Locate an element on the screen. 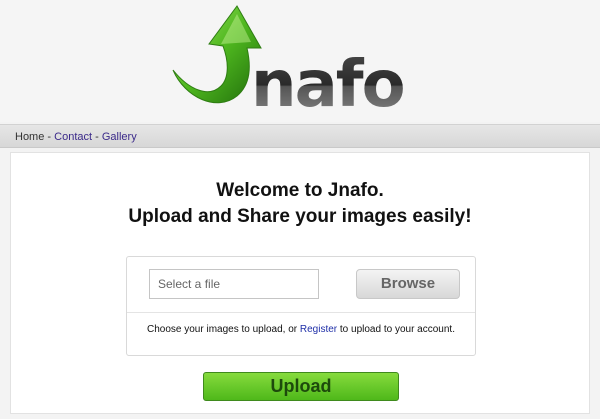  info-text-end: to upload to your account. is located at coordinates (396, 329).